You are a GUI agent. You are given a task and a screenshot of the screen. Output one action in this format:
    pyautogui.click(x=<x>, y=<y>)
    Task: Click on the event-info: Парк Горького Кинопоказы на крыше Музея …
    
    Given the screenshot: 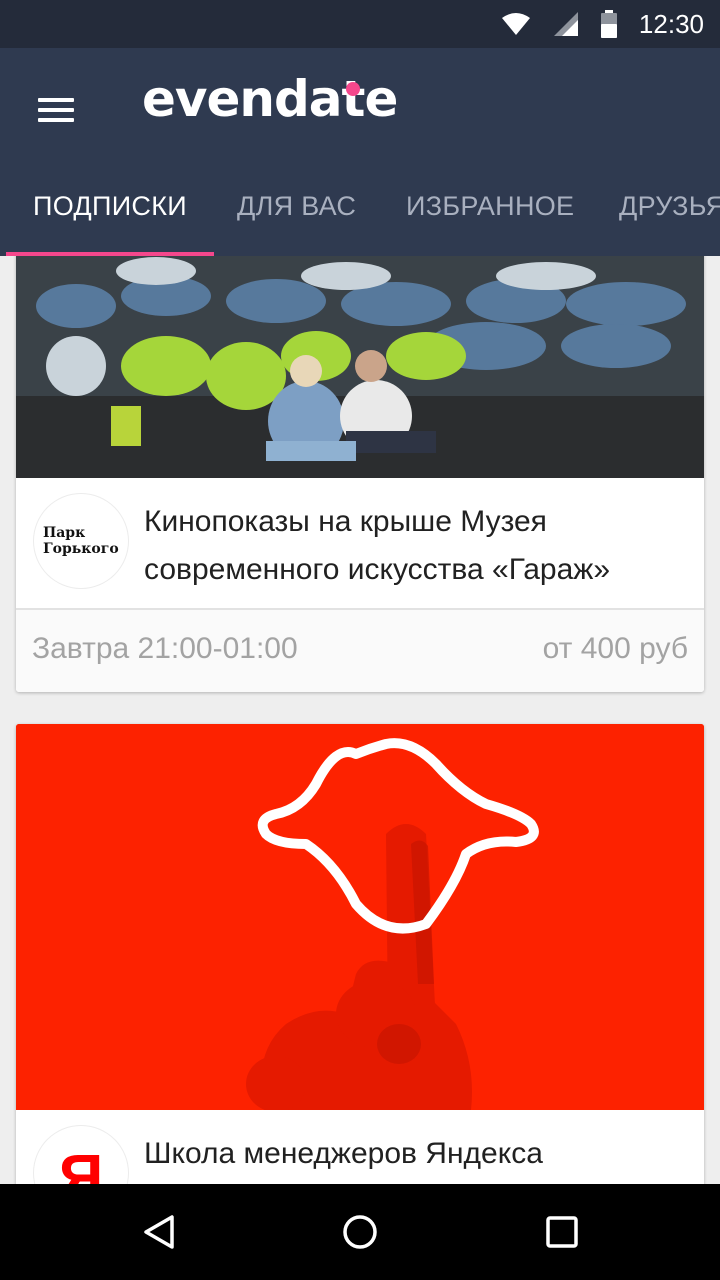 What is the action you would take?
    pyautogui.click(x=360, y=544)
    